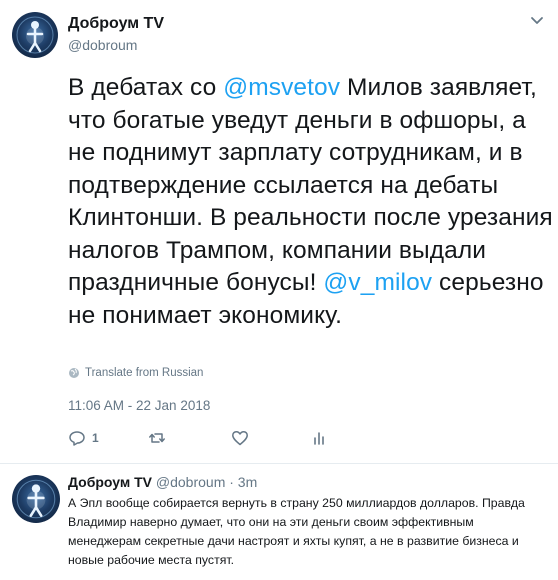 This screenshot has height=580, width=558. What do you see at coordinates (146, 87) in the screenshot?
I see `tweet-text-part: В дебатах со` at bounding box center [146, 87].